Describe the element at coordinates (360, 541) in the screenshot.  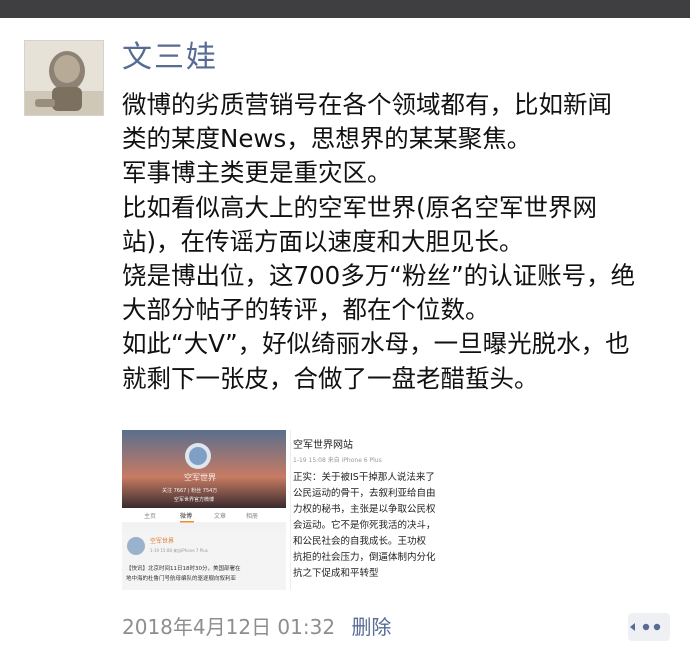
I see `svg-text: 和公民社会的自我成长。王功权` at that location.